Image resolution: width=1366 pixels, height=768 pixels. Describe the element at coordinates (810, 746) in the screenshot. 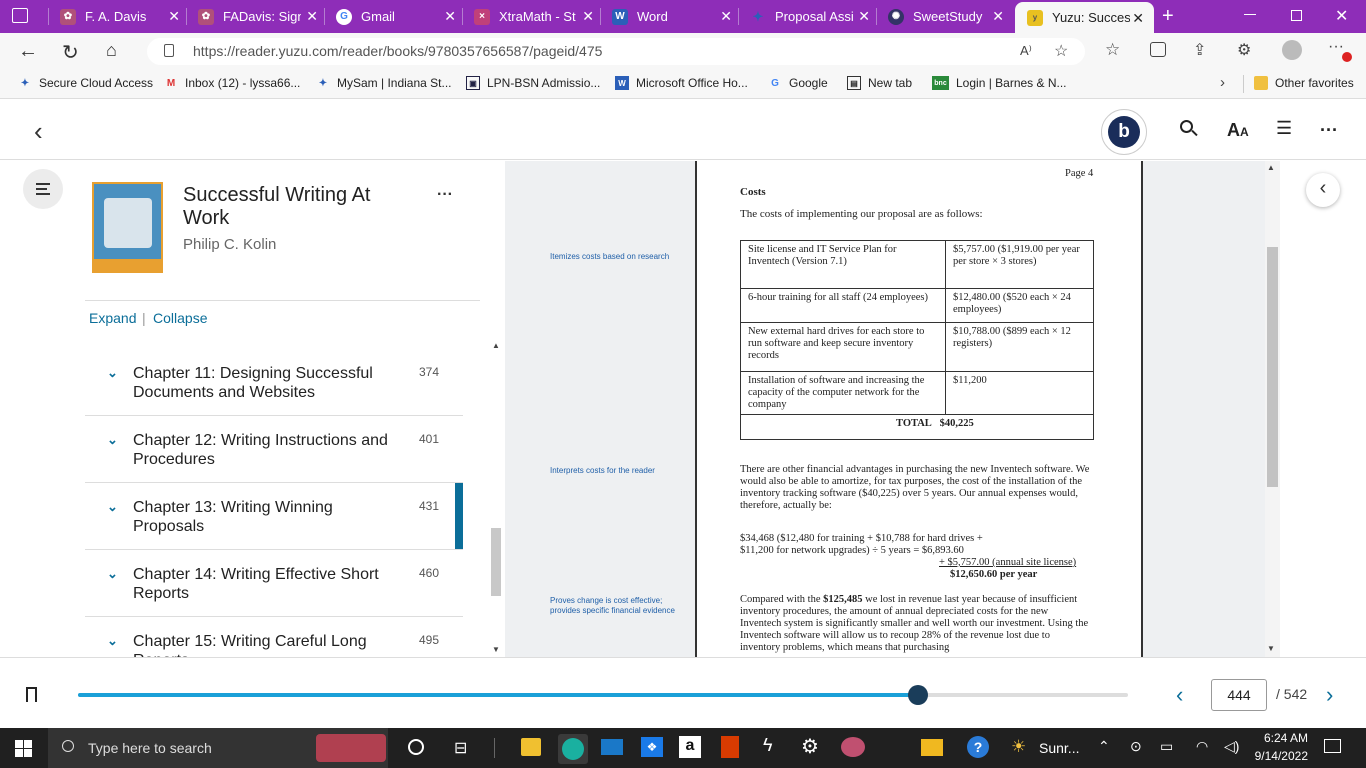

I see `settings-icon: ⚙` at that location.